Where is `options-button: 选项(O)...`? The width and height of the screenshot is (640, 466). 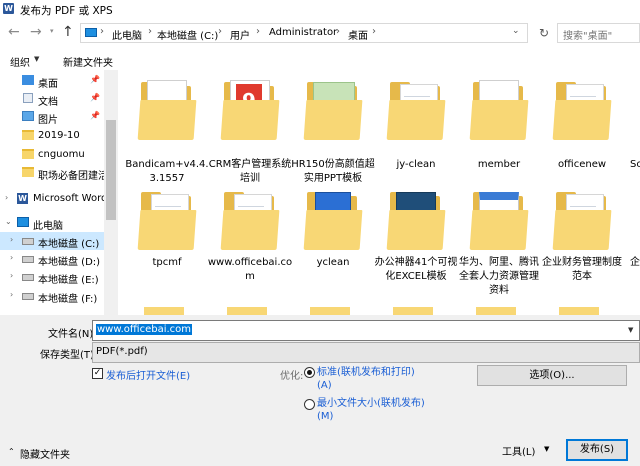 options-button: 选项(O)... is located at coordinates (552, 375).